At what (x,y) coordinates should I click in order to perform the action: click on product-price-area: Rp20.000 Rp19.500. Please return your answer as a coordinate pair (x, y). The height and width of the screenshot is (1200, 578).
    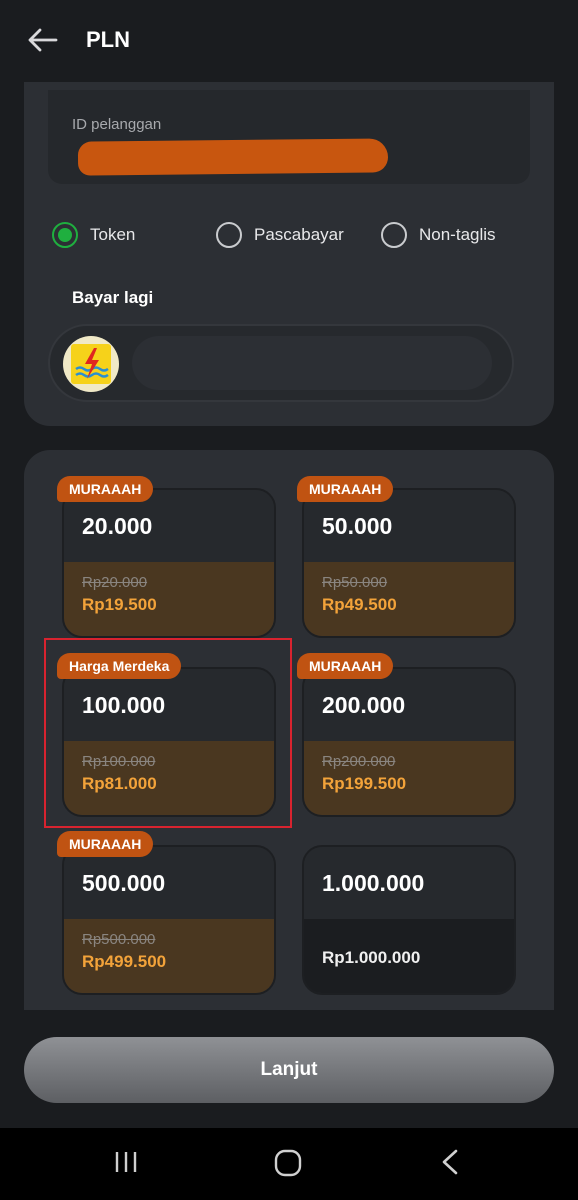
    Looking at the image, I should click on (169, 599).